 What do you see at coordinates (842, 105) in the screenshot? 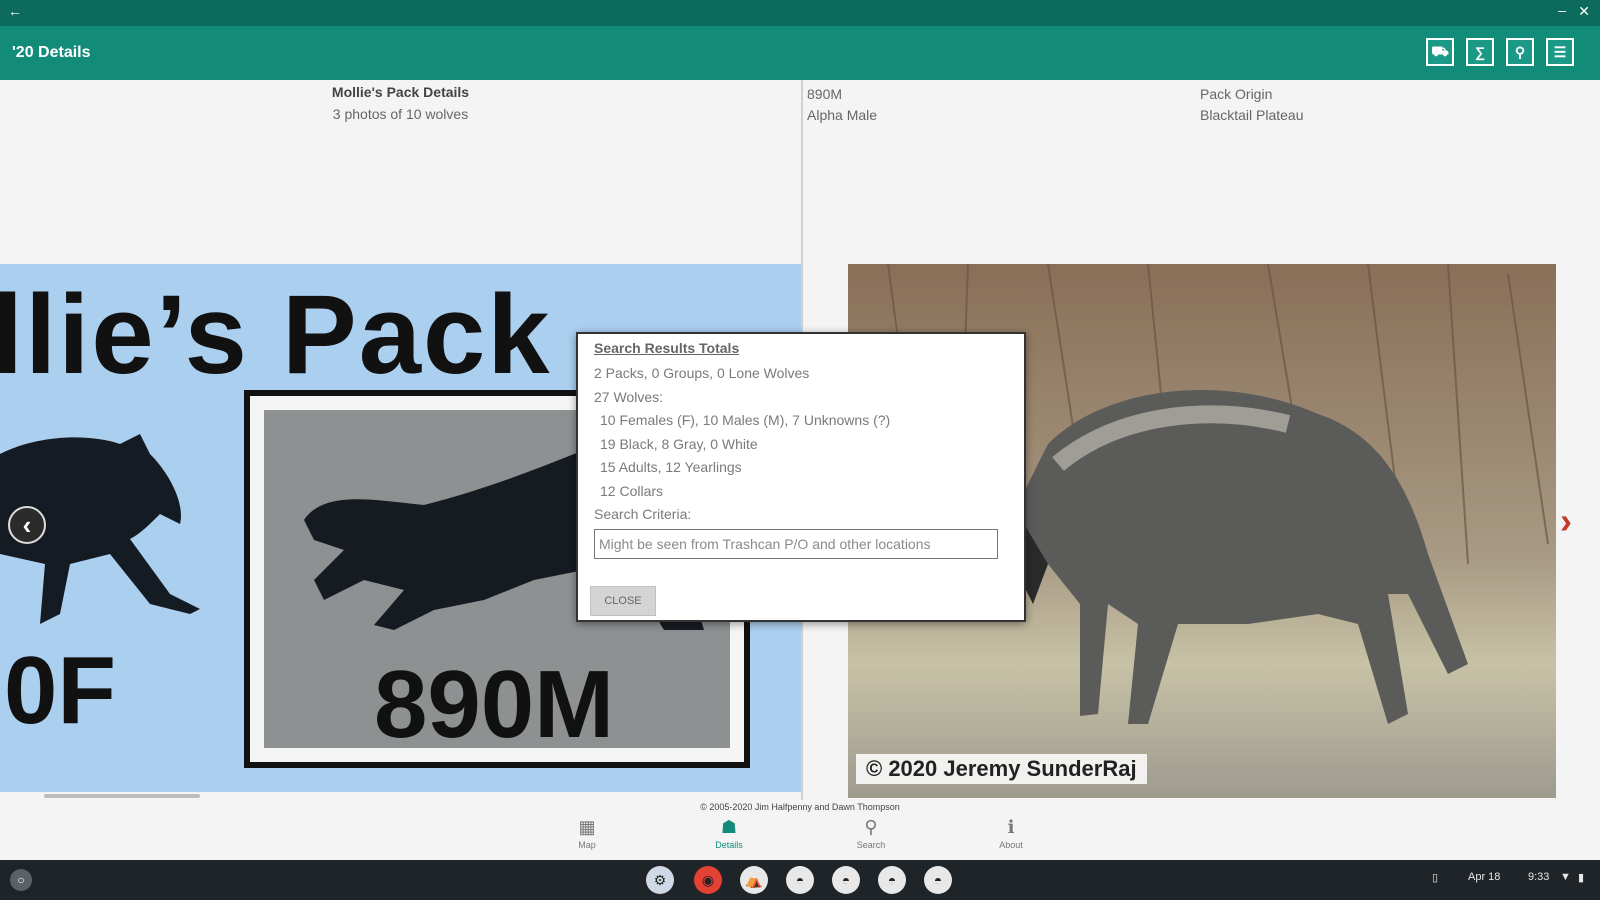
I see `wolf-info: 890M Alpha Male` at bounding box center [842, 105].